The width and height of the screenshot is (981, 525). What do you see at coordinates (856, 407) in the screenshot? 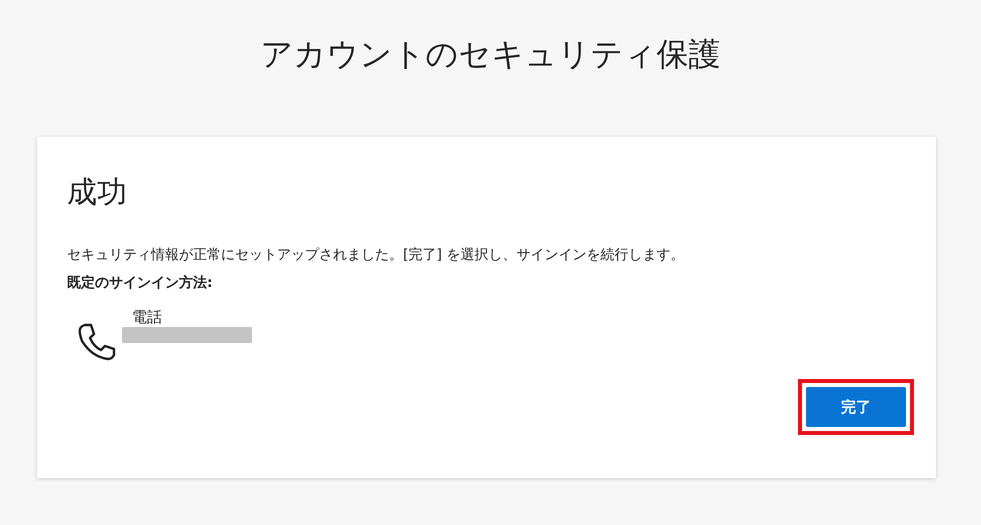
I see `done-button: 完了` at bounding box center [856, 407].